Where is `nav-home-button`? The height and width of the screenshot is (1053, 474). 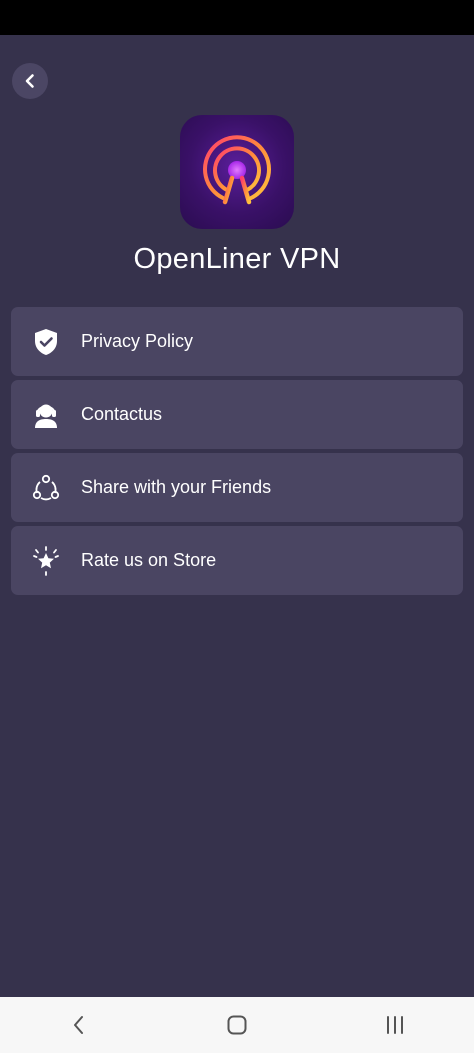
nav-home-button is located at coordinates (237, 1025).